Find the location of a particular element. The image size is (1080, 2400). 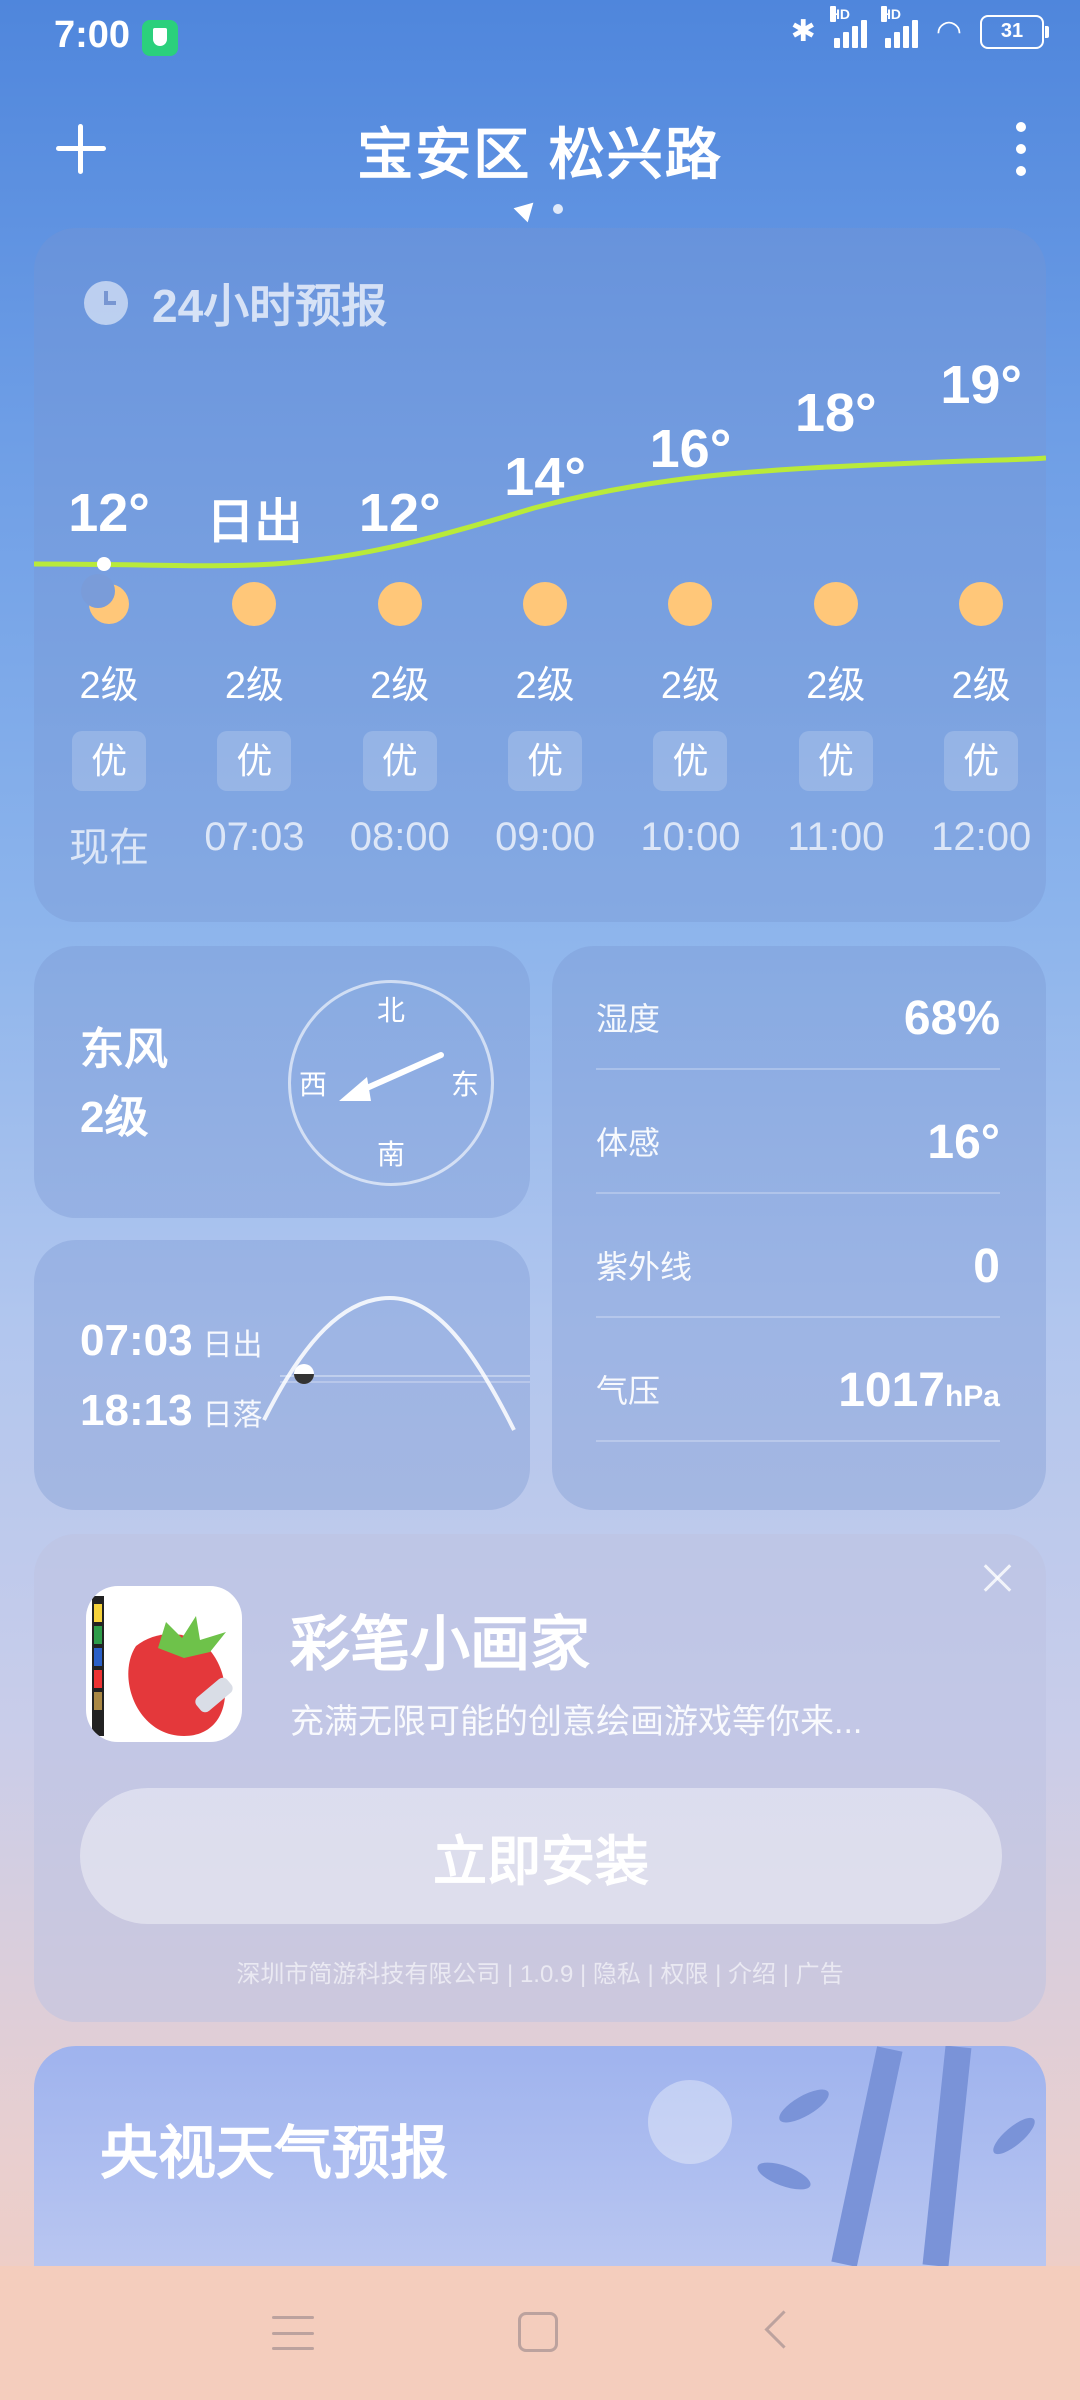

page-indicator is located at coordinates (540, 209).